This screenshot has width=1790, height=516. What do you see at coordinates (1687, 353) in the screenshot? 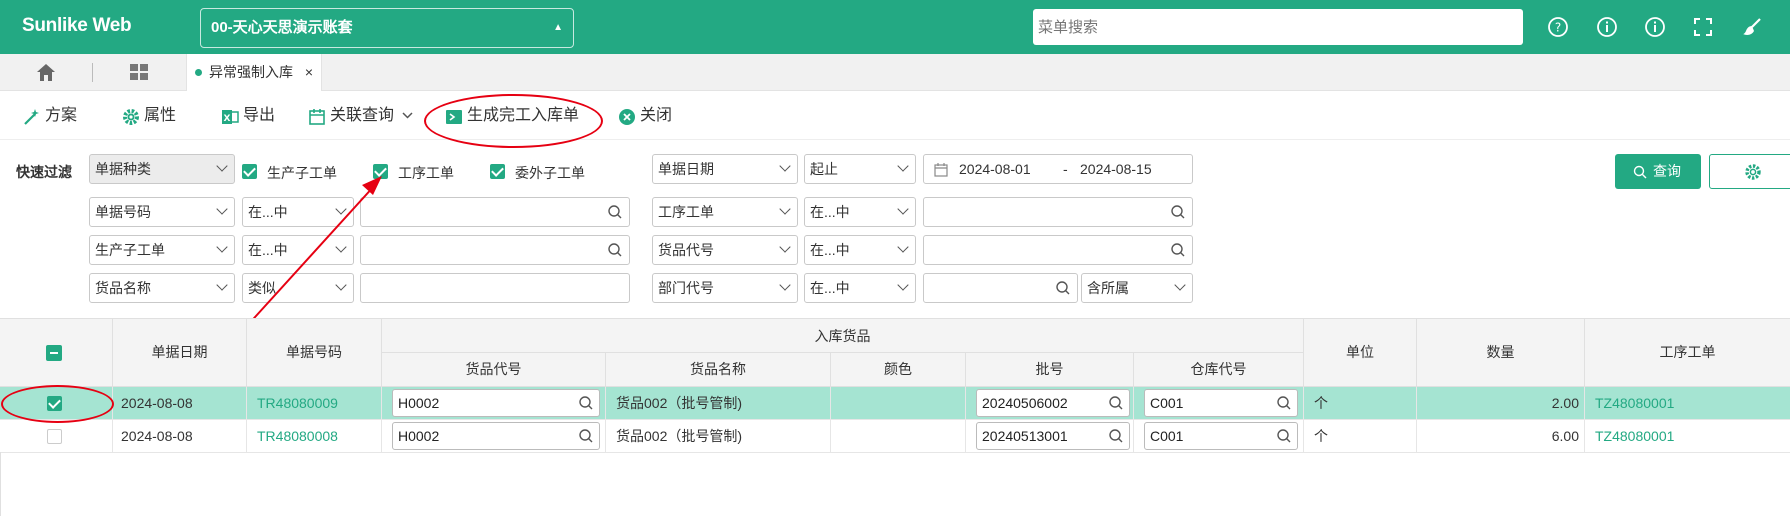
I see `header-process-order: 工序工单` at bounding box center [1687, 353].